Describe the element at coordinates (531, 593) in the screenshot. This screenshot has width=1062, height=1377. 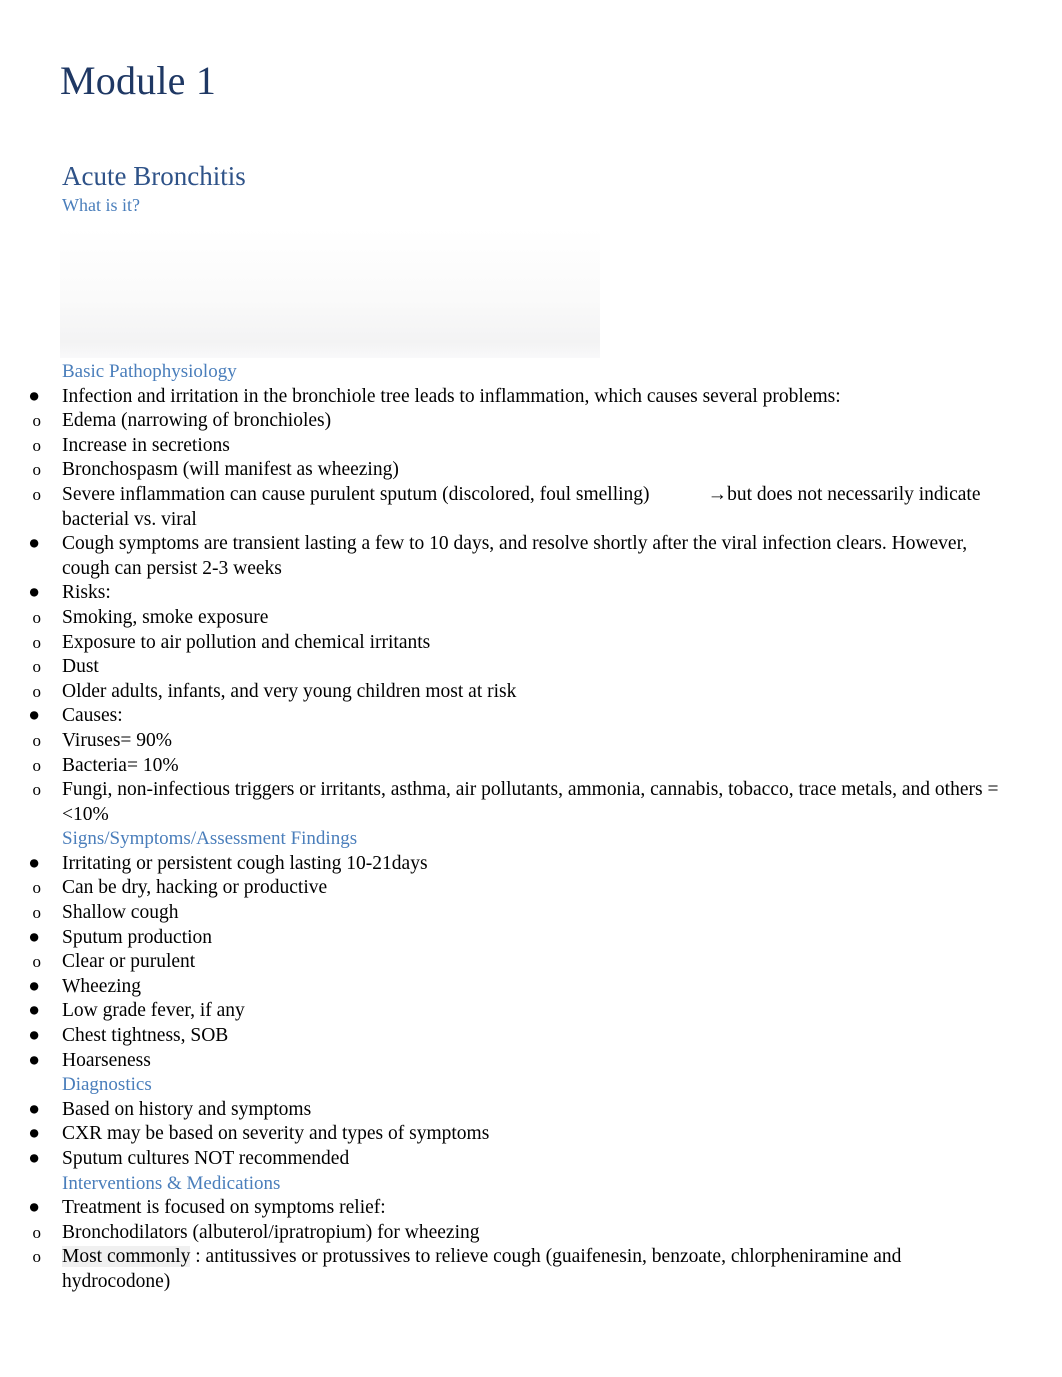
I see `list-item: ● Risks:` at that location.